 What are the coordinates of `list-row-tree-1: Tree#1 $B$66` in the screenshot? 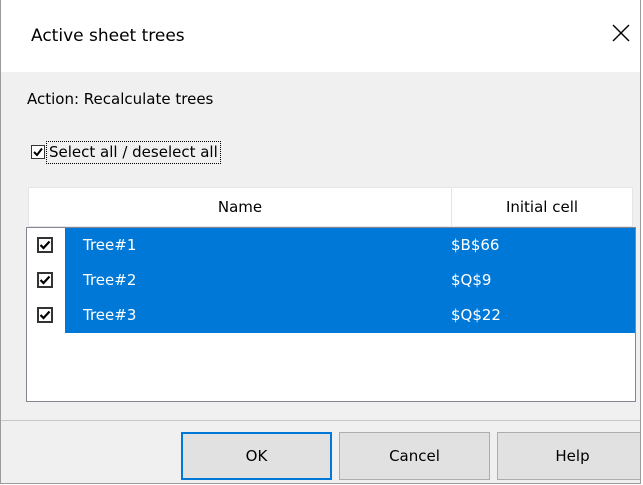 It's located at (331, 245).